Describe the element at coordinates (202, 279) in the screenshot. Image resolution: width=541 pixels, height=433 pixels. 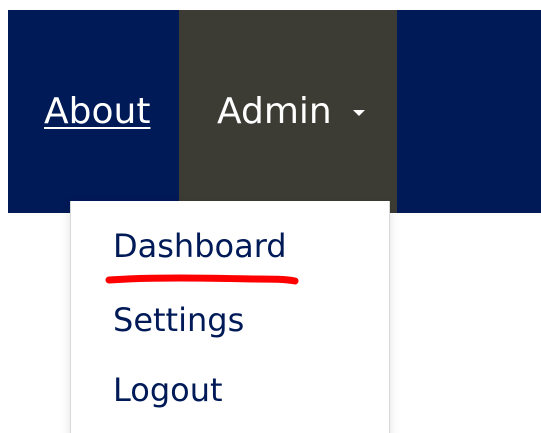
I see `red-highlight-underline` at that location.